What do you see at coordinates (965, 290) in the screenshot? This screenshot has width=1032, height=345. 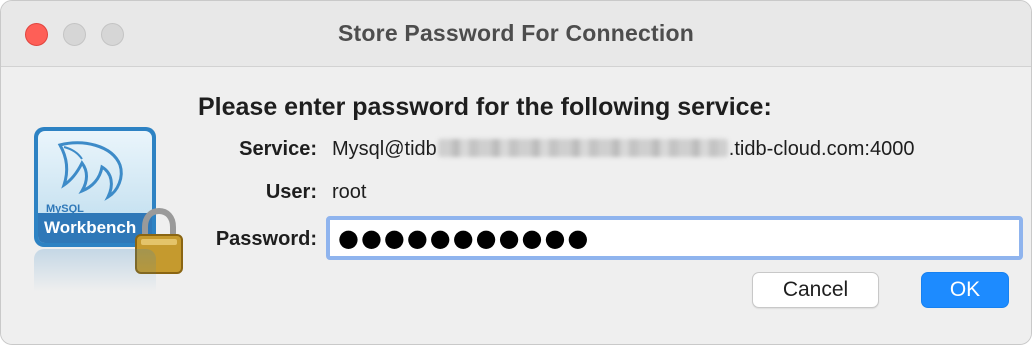 I see `ok-button: OK` at bounding box center [965, 290].